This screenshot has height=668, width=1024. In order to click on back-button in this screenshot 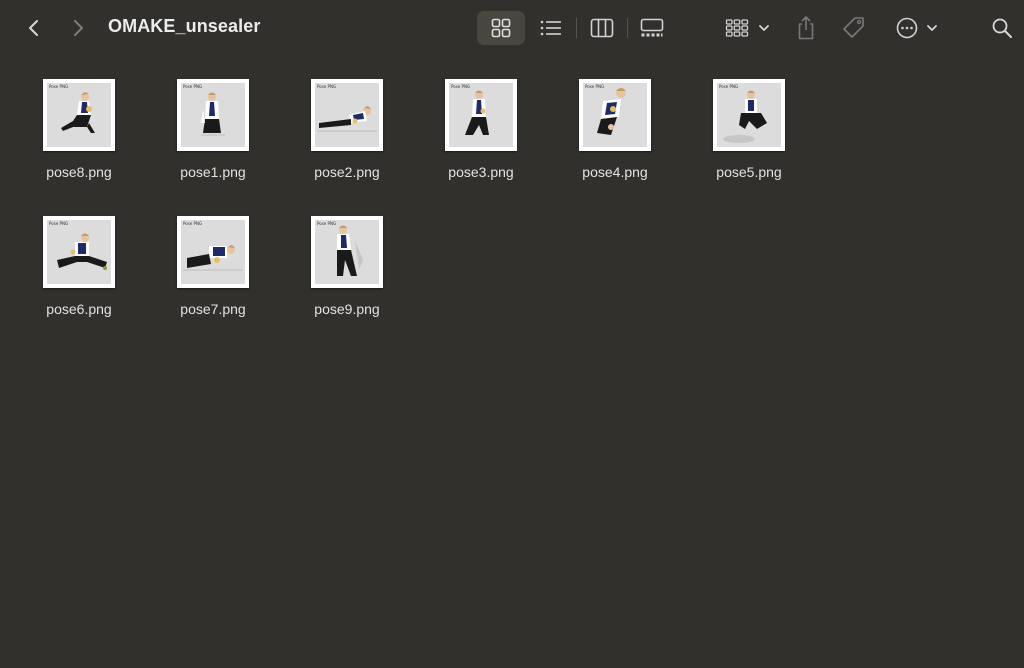, I will do `click(34, 28)`.